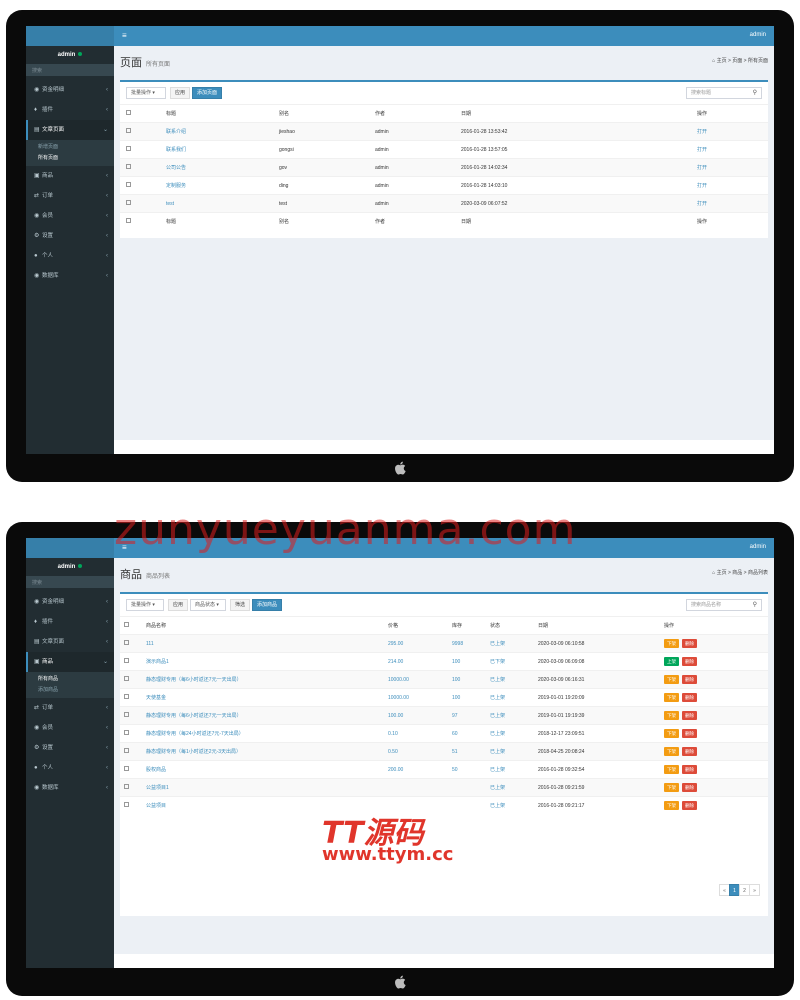 The image size is (800, 1000). What do you see at coordinates (267, 787) in the screenshot?
I see `goods-name-link: 公益项目1` at bounding box center [267, 787].